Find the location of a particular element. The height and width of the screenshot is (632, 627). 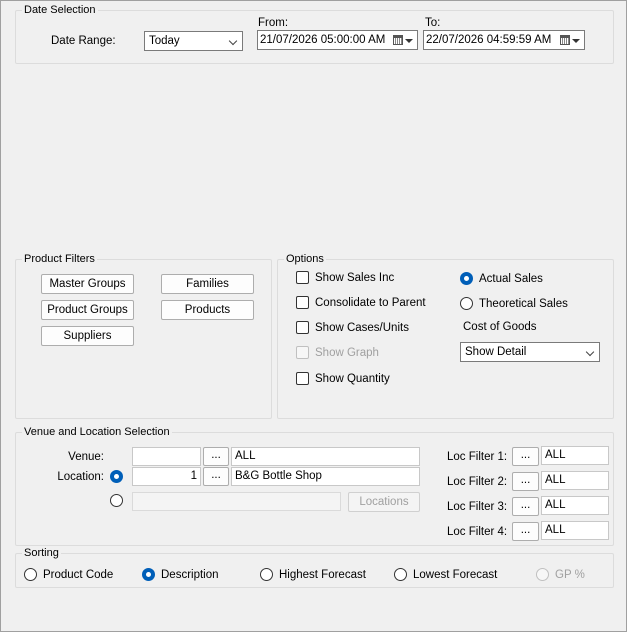

show-quantity-label: Show Quantity is located at coordinates (352, 379).